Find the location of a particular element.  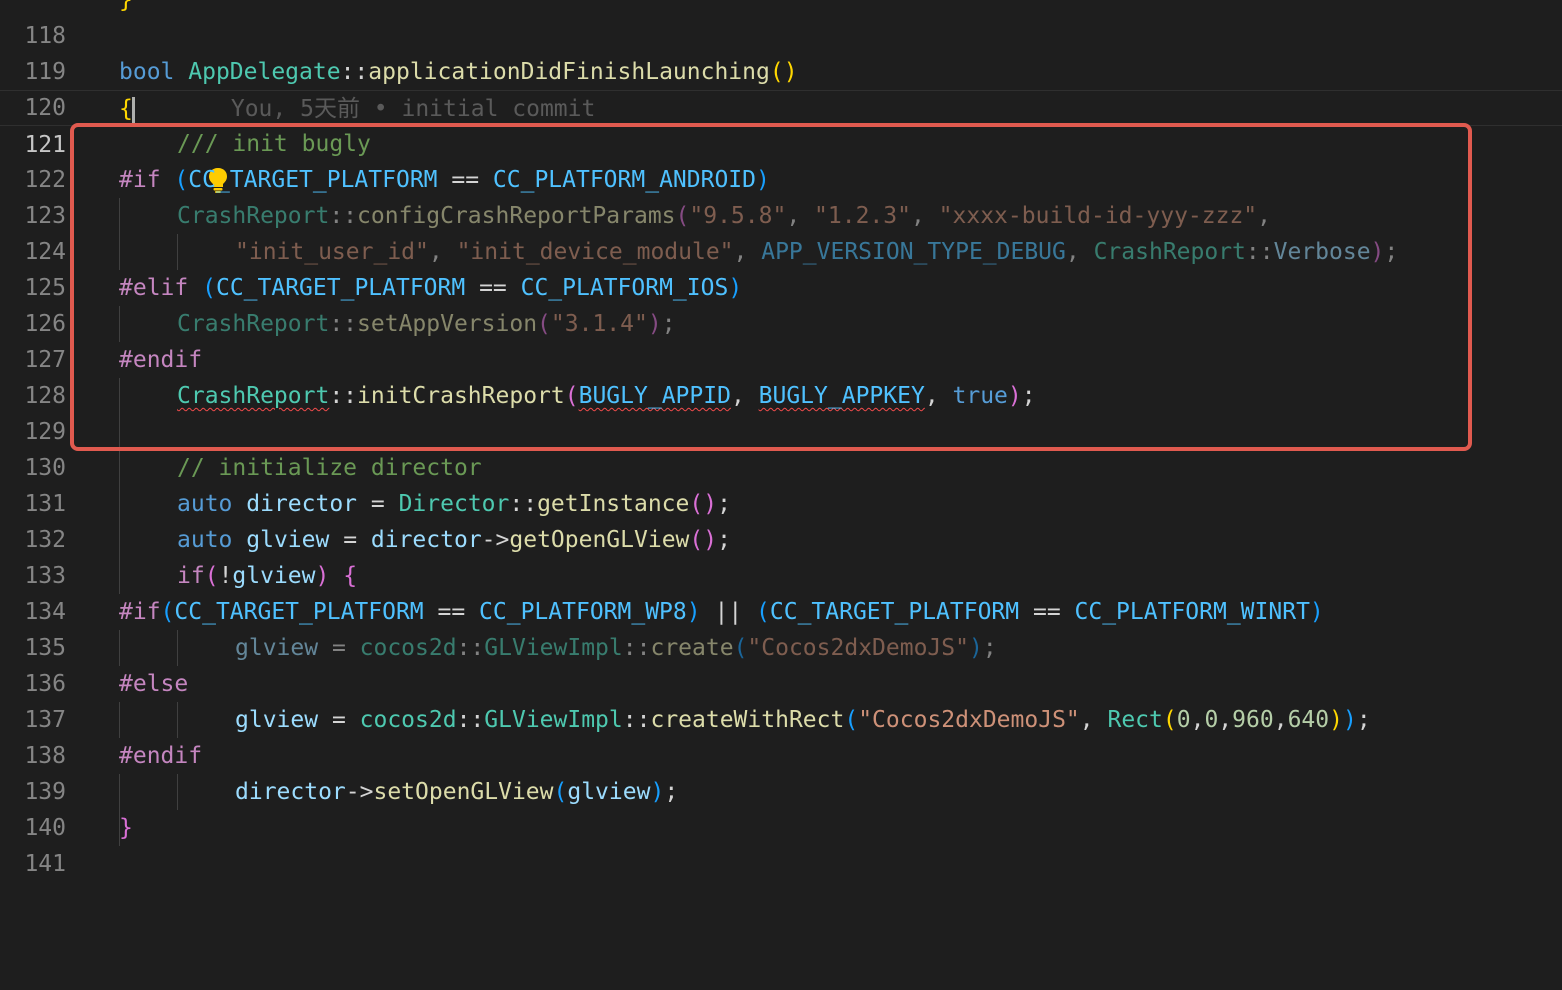

code-text: if(!glview) { is located at coordinates (267, 576).